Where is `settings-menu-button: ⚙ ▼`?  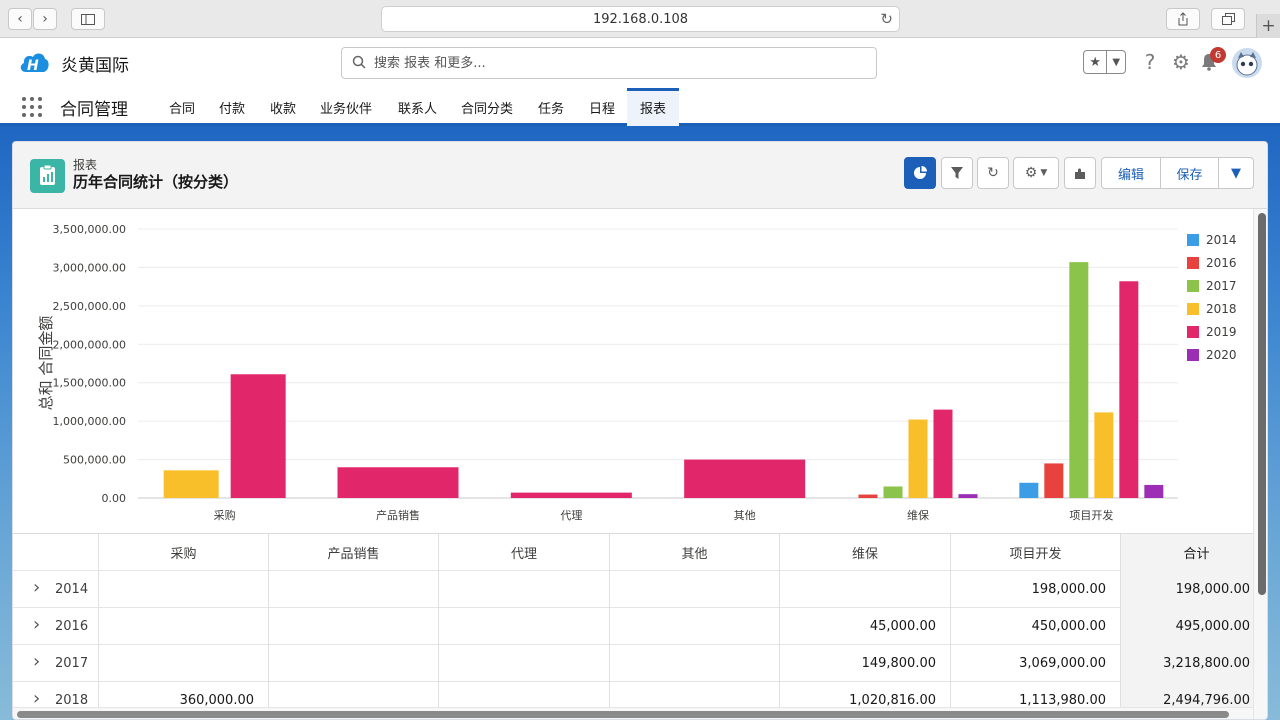
settings-menu-button: ⚙ ▼ is located at coordinates (1036, 173).